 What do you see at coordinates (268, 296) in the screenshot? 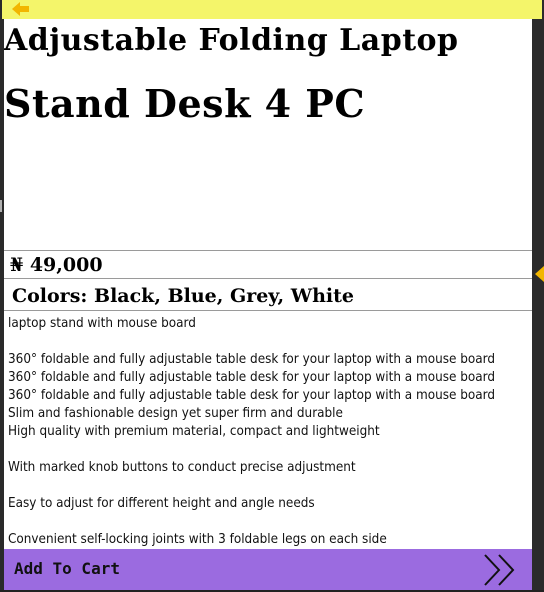
I see `product-colors: Colors: Black, Blue, Grey, White` at bounding box center [268, 296].